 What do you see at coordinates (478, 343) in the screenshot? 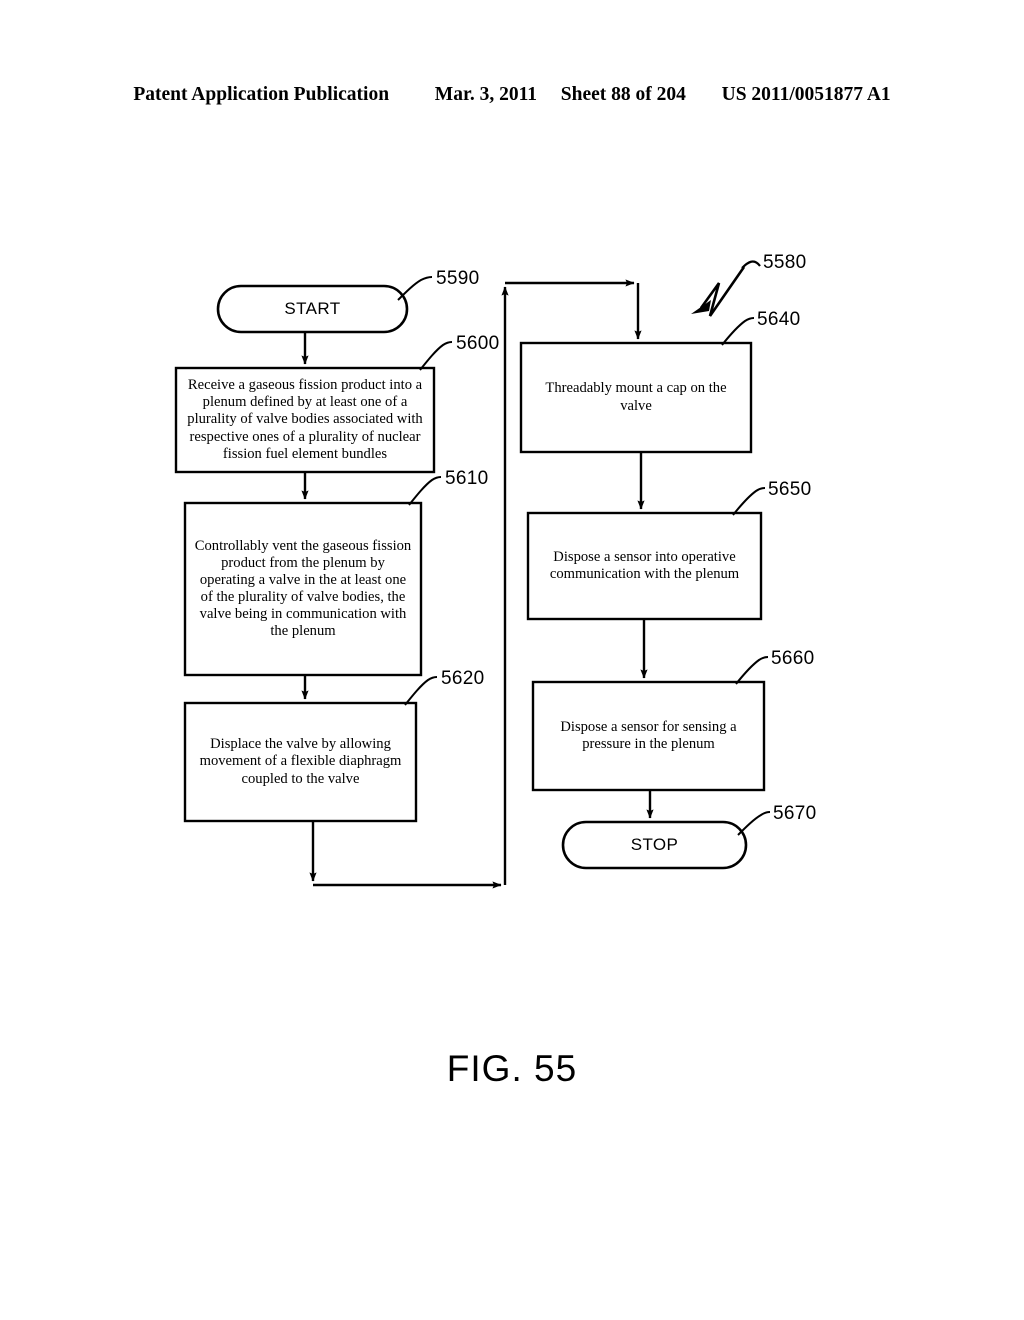
I see `ref-numeral-5600: 5600` at bounding box center [478, 343].